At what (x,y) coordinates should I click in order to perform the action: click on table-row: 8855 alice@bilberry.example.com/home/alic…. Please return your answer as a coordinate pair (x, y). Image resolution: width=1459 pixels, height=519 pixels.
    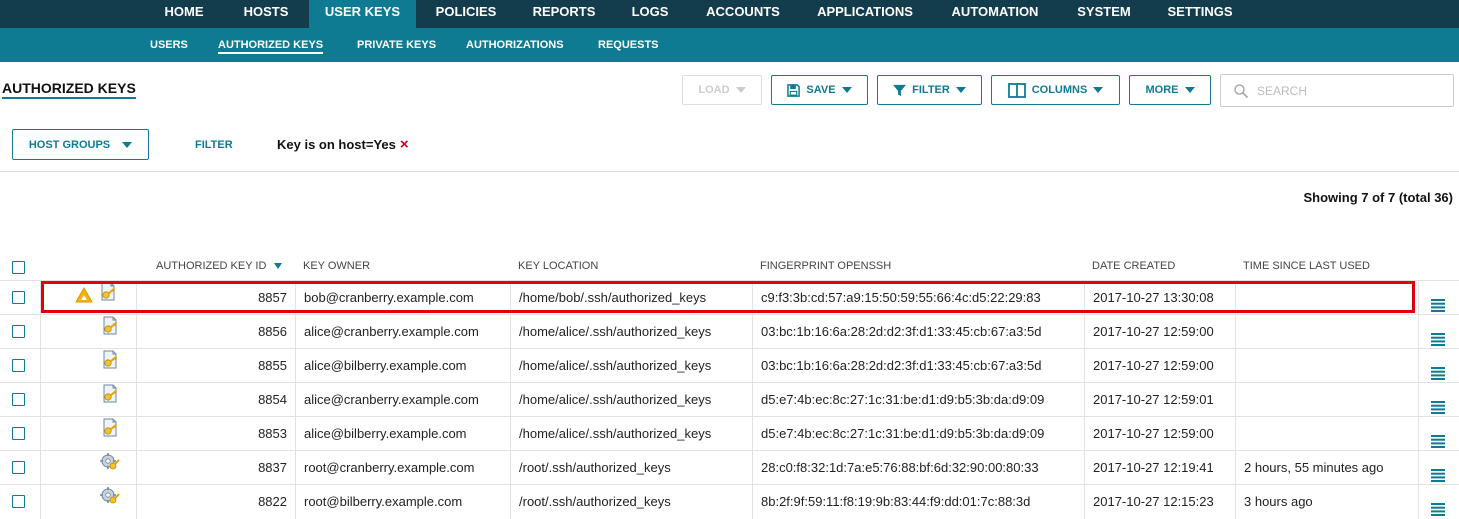
    Looking at the image, I should click on (729, 365).